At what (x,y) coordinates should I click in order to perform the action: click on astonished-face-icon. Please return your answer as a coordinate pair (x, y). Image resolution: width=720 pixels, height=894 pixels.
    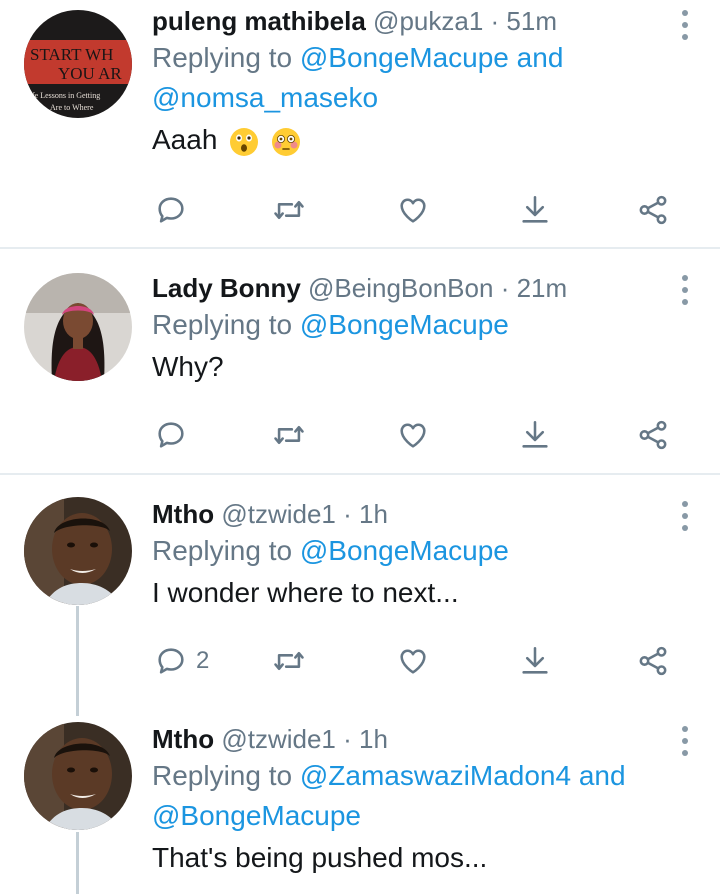
    Looking at the image, I should click on (244, 141).